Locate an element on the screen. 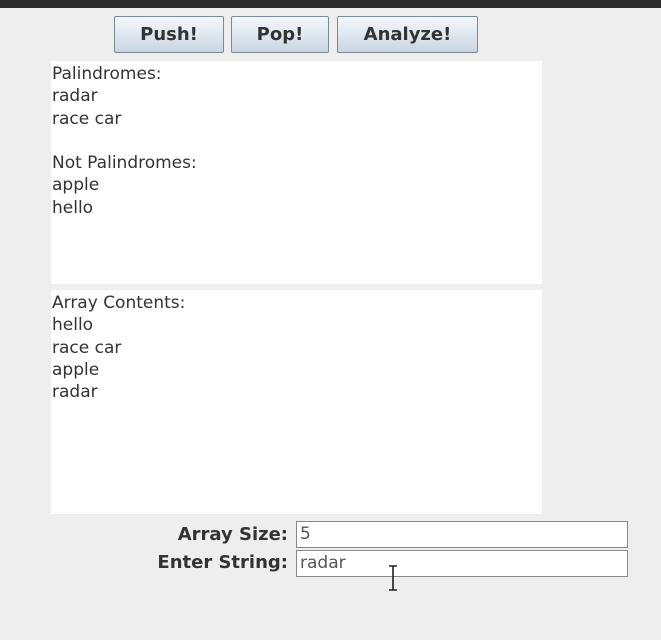  analyze-button: Analyze! is located at coordinates (407, 34).